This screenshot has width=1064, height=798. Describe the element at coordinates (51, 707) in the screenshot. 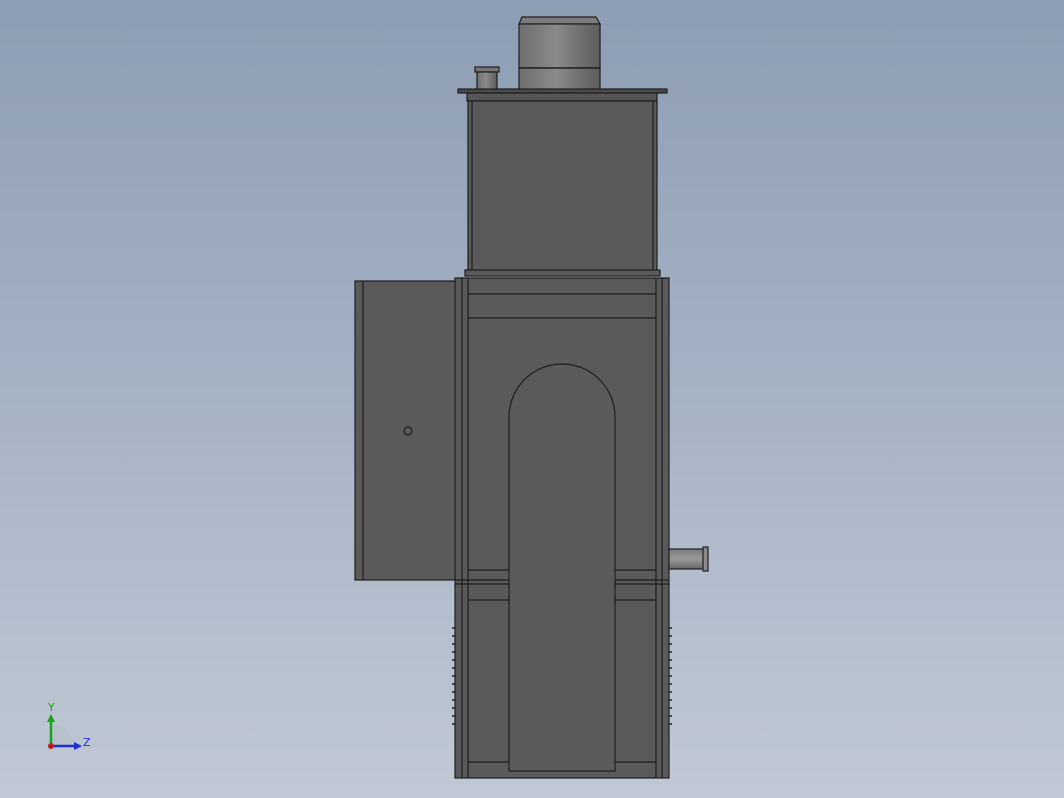

I see `triad-y-label: Y` at that location.